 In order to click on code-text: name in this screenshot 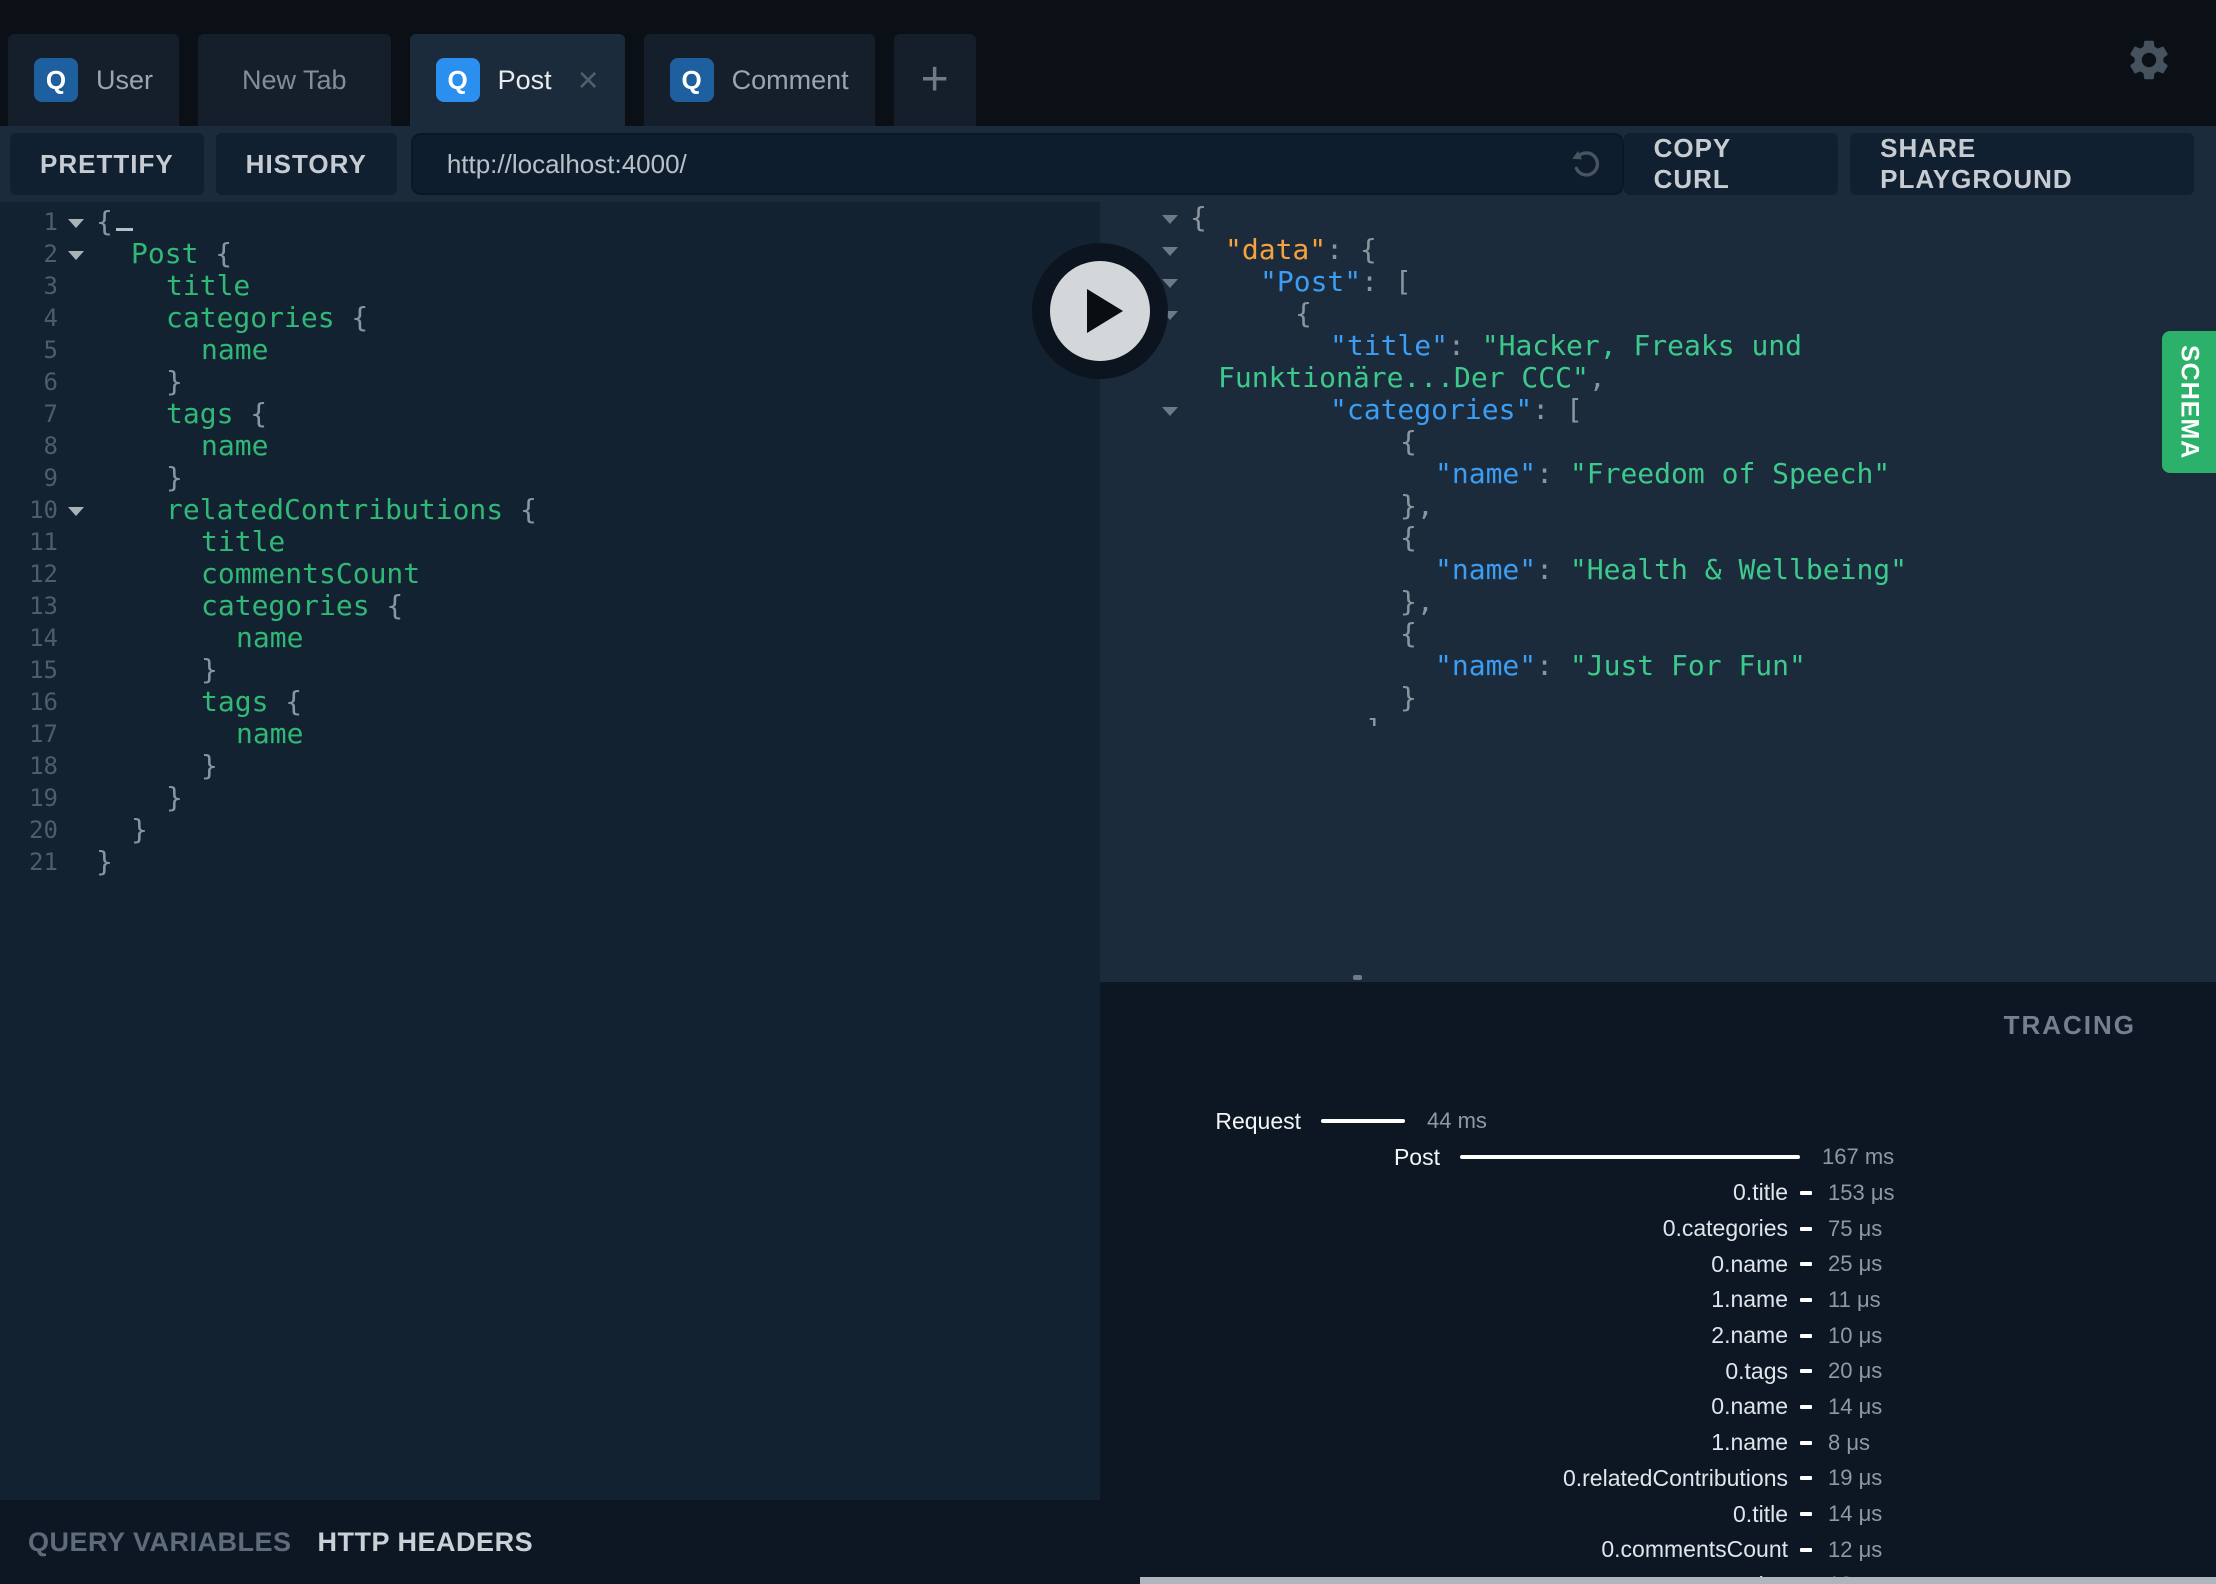, I will do `click(598, 350)`.